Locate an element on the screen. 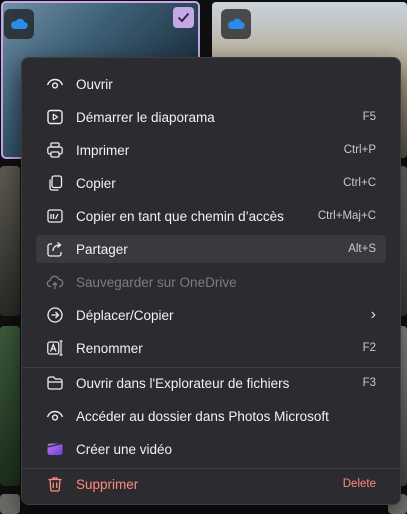 This screenshot has width=407, height=514. menu-item-shortcut: F3 is located at coordinates (369, 383).